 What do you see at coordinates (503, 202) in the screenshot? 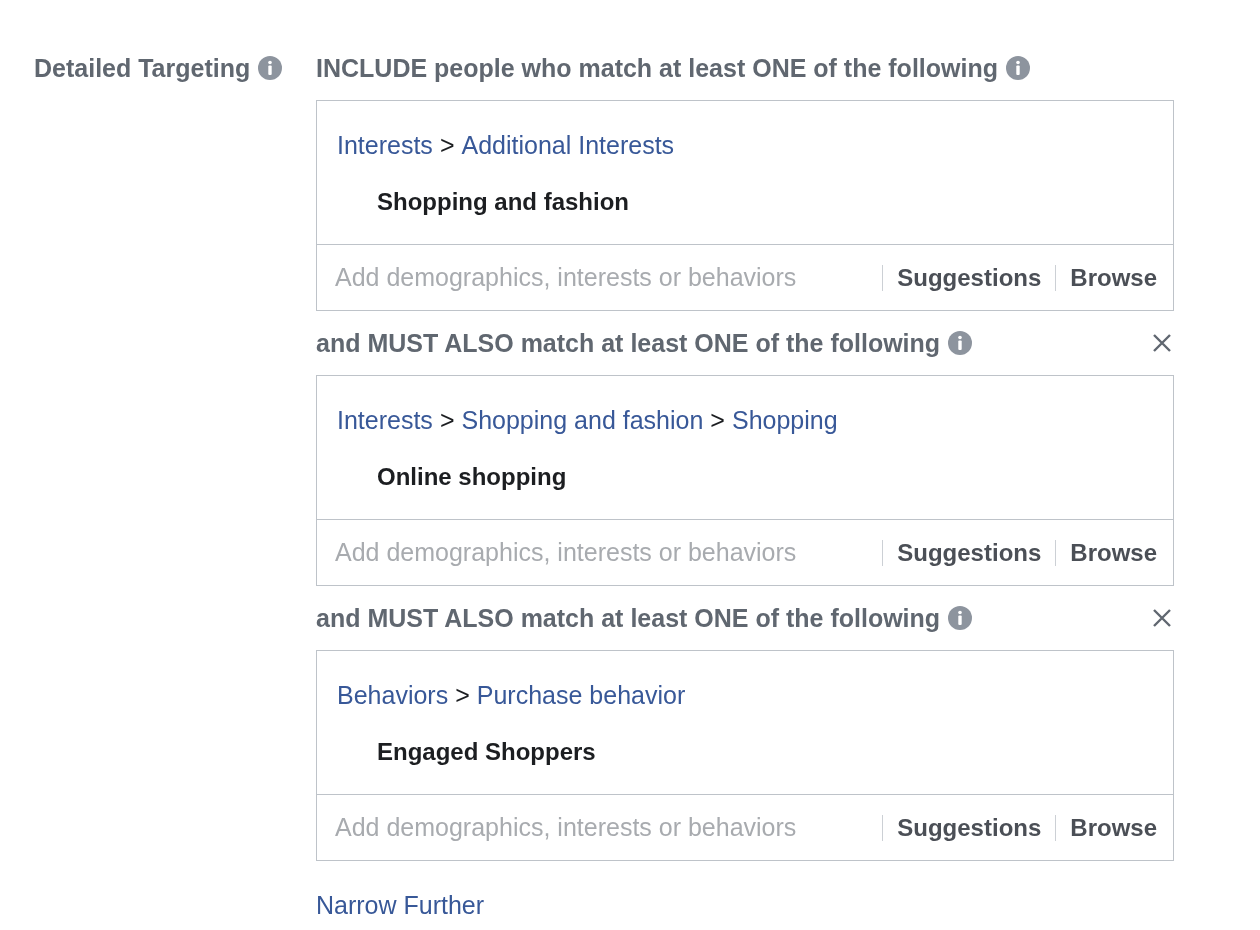
I see `selected-interest: Shopping and fashion` at bounding box center [503, 202].